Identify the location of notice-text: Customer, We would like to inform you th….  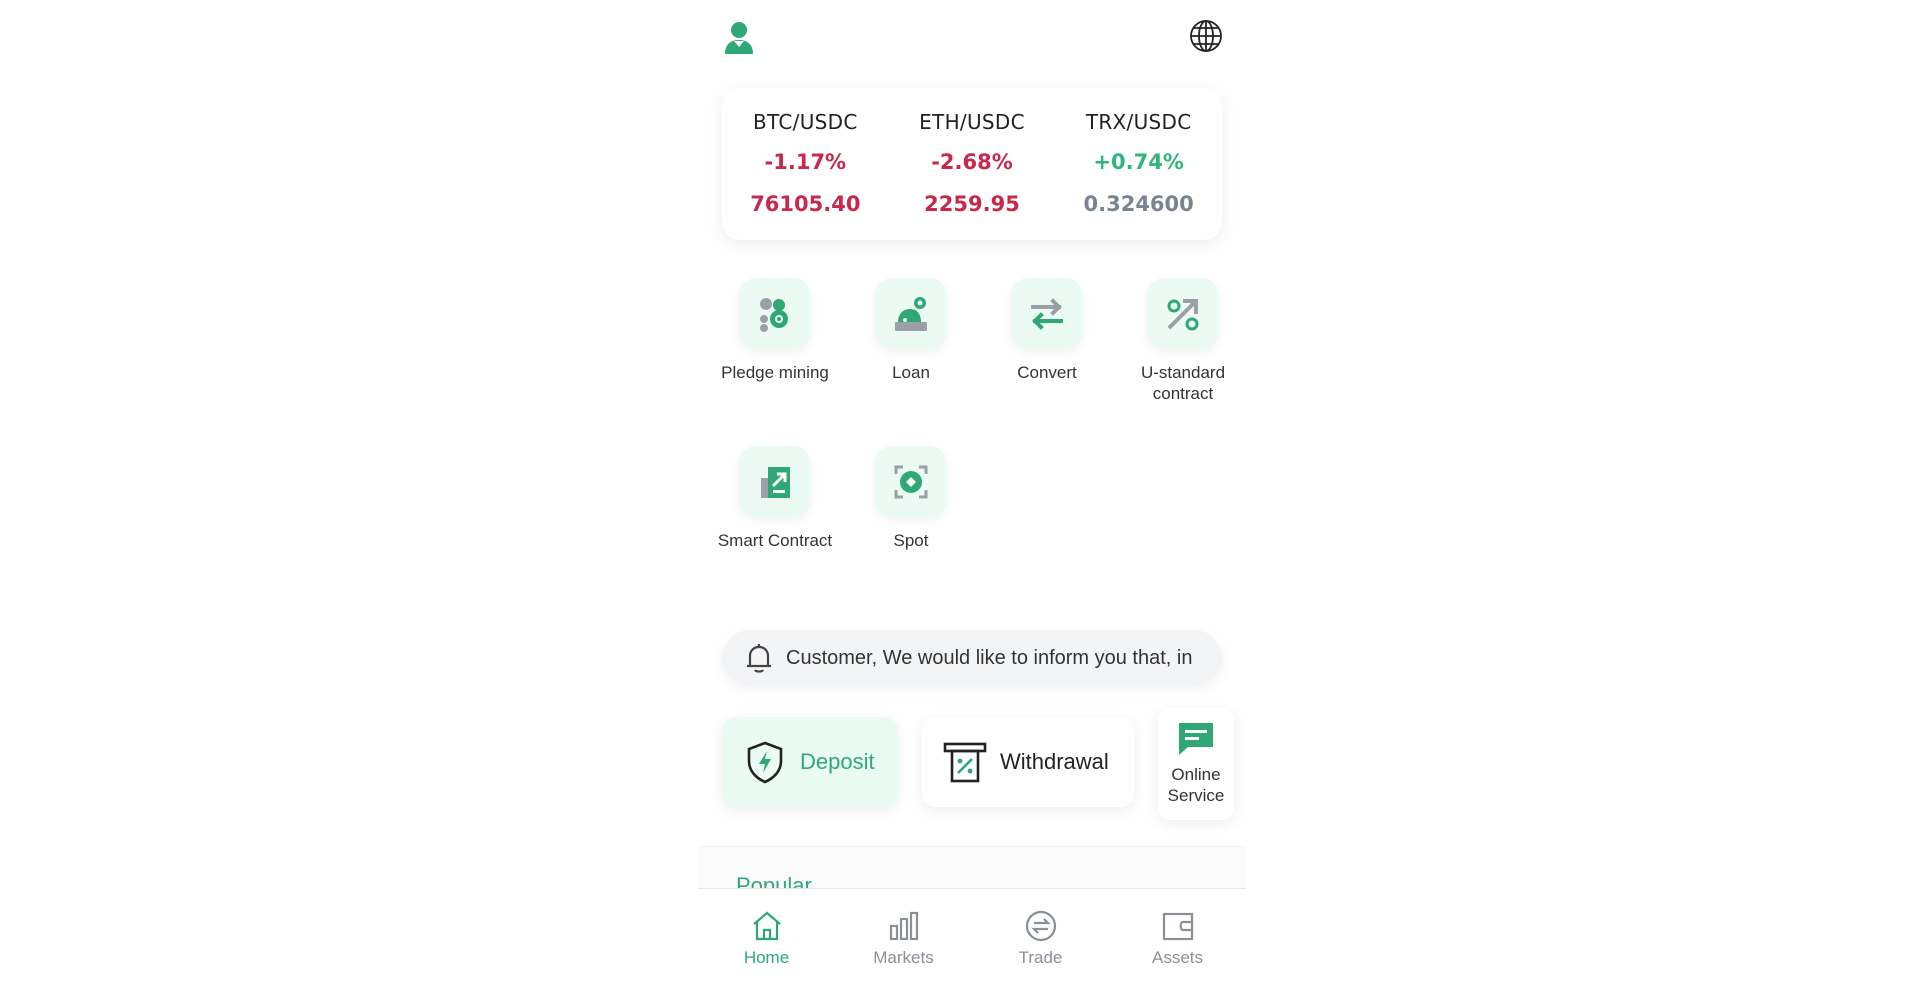
(989, 657).